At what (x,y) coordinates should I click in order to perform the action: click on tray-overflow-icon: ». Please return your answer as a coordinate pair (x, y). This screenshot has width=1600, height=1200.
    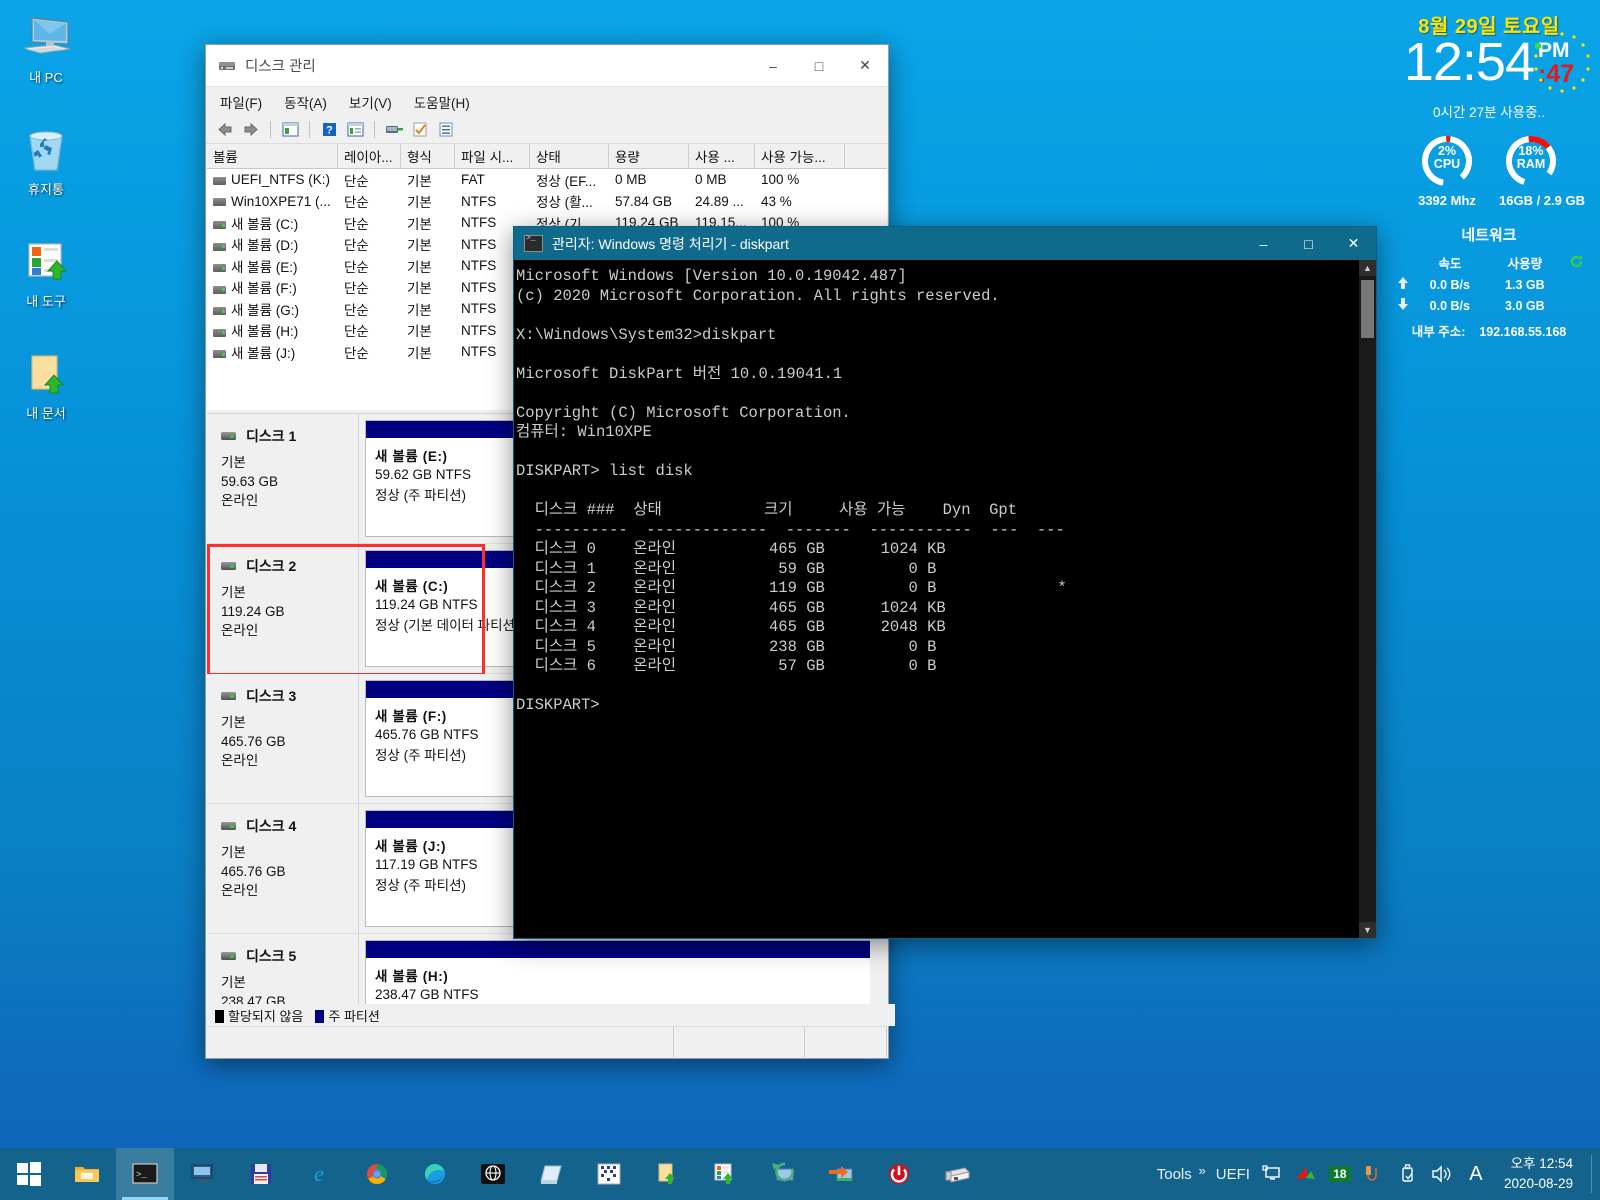
    Looking at the image, I should click on (1202, 1170).